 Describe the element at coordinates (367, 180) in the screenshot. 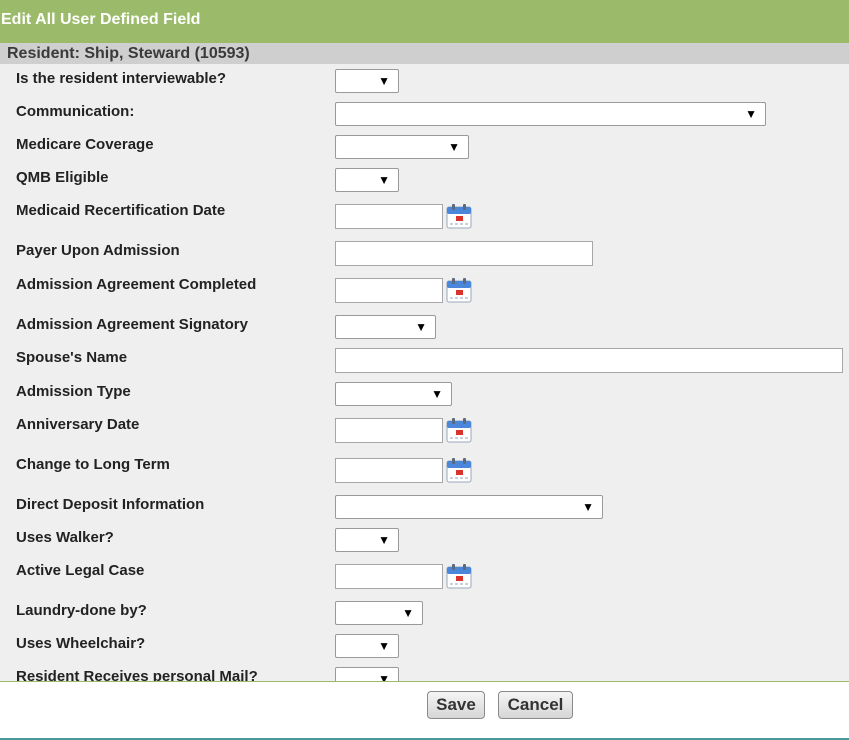

I see `qmb-eligible-select: ▼` at that location.